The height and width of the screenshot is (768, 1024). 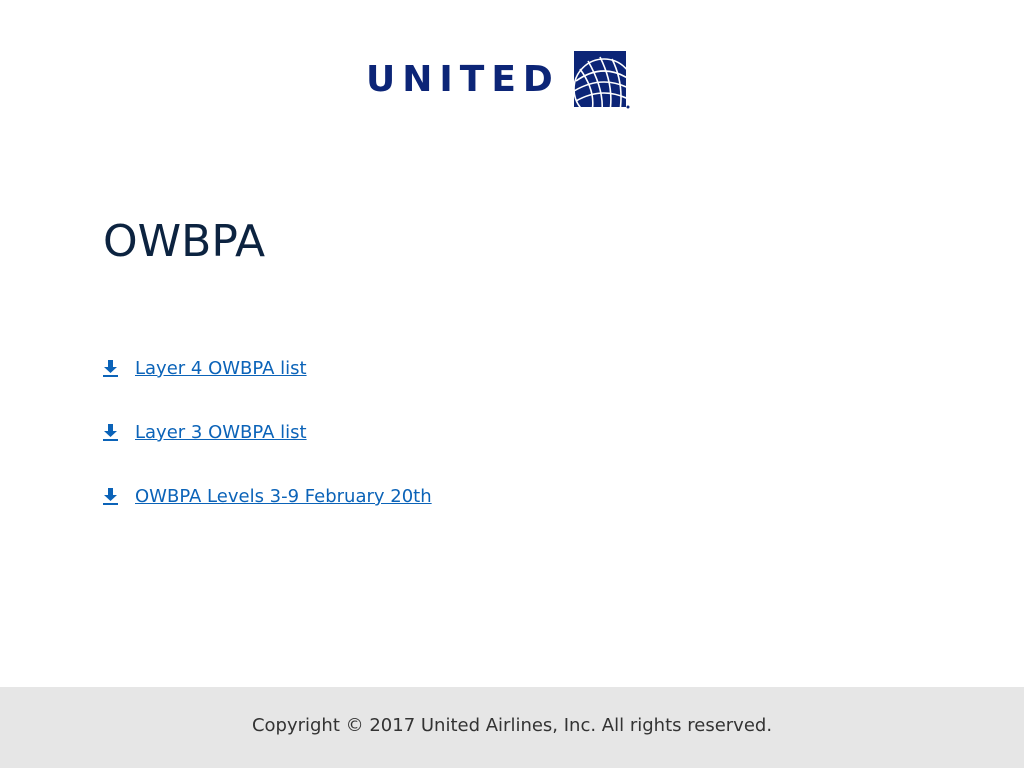 I want to click on download-link-layer-4: Layer 4 OWBPA list, so click(x=221, y=369).